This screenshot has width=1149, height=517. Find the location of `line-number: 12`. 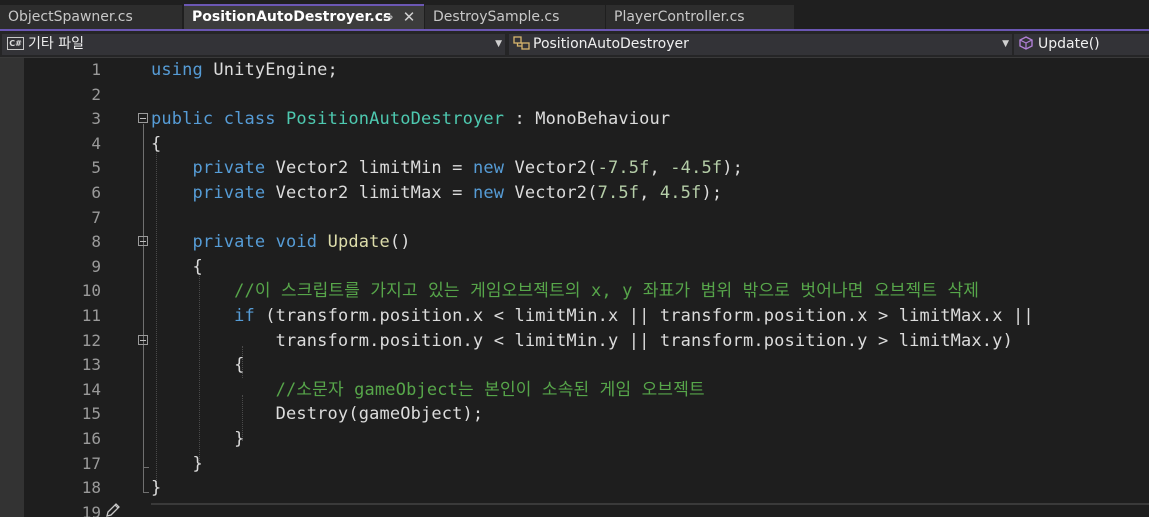

line-number: 12 is located at coordinates (91, 340).